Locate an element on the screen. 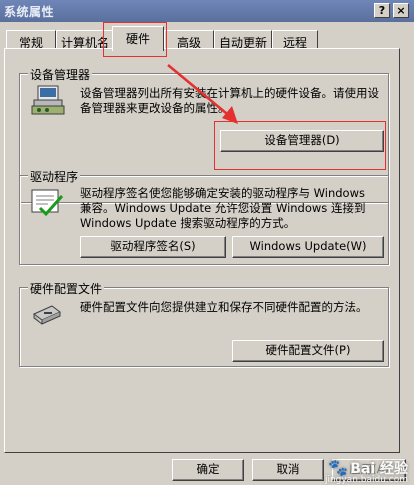  tab-auto-update: 自动更新 is located at coordinates (243, 40).